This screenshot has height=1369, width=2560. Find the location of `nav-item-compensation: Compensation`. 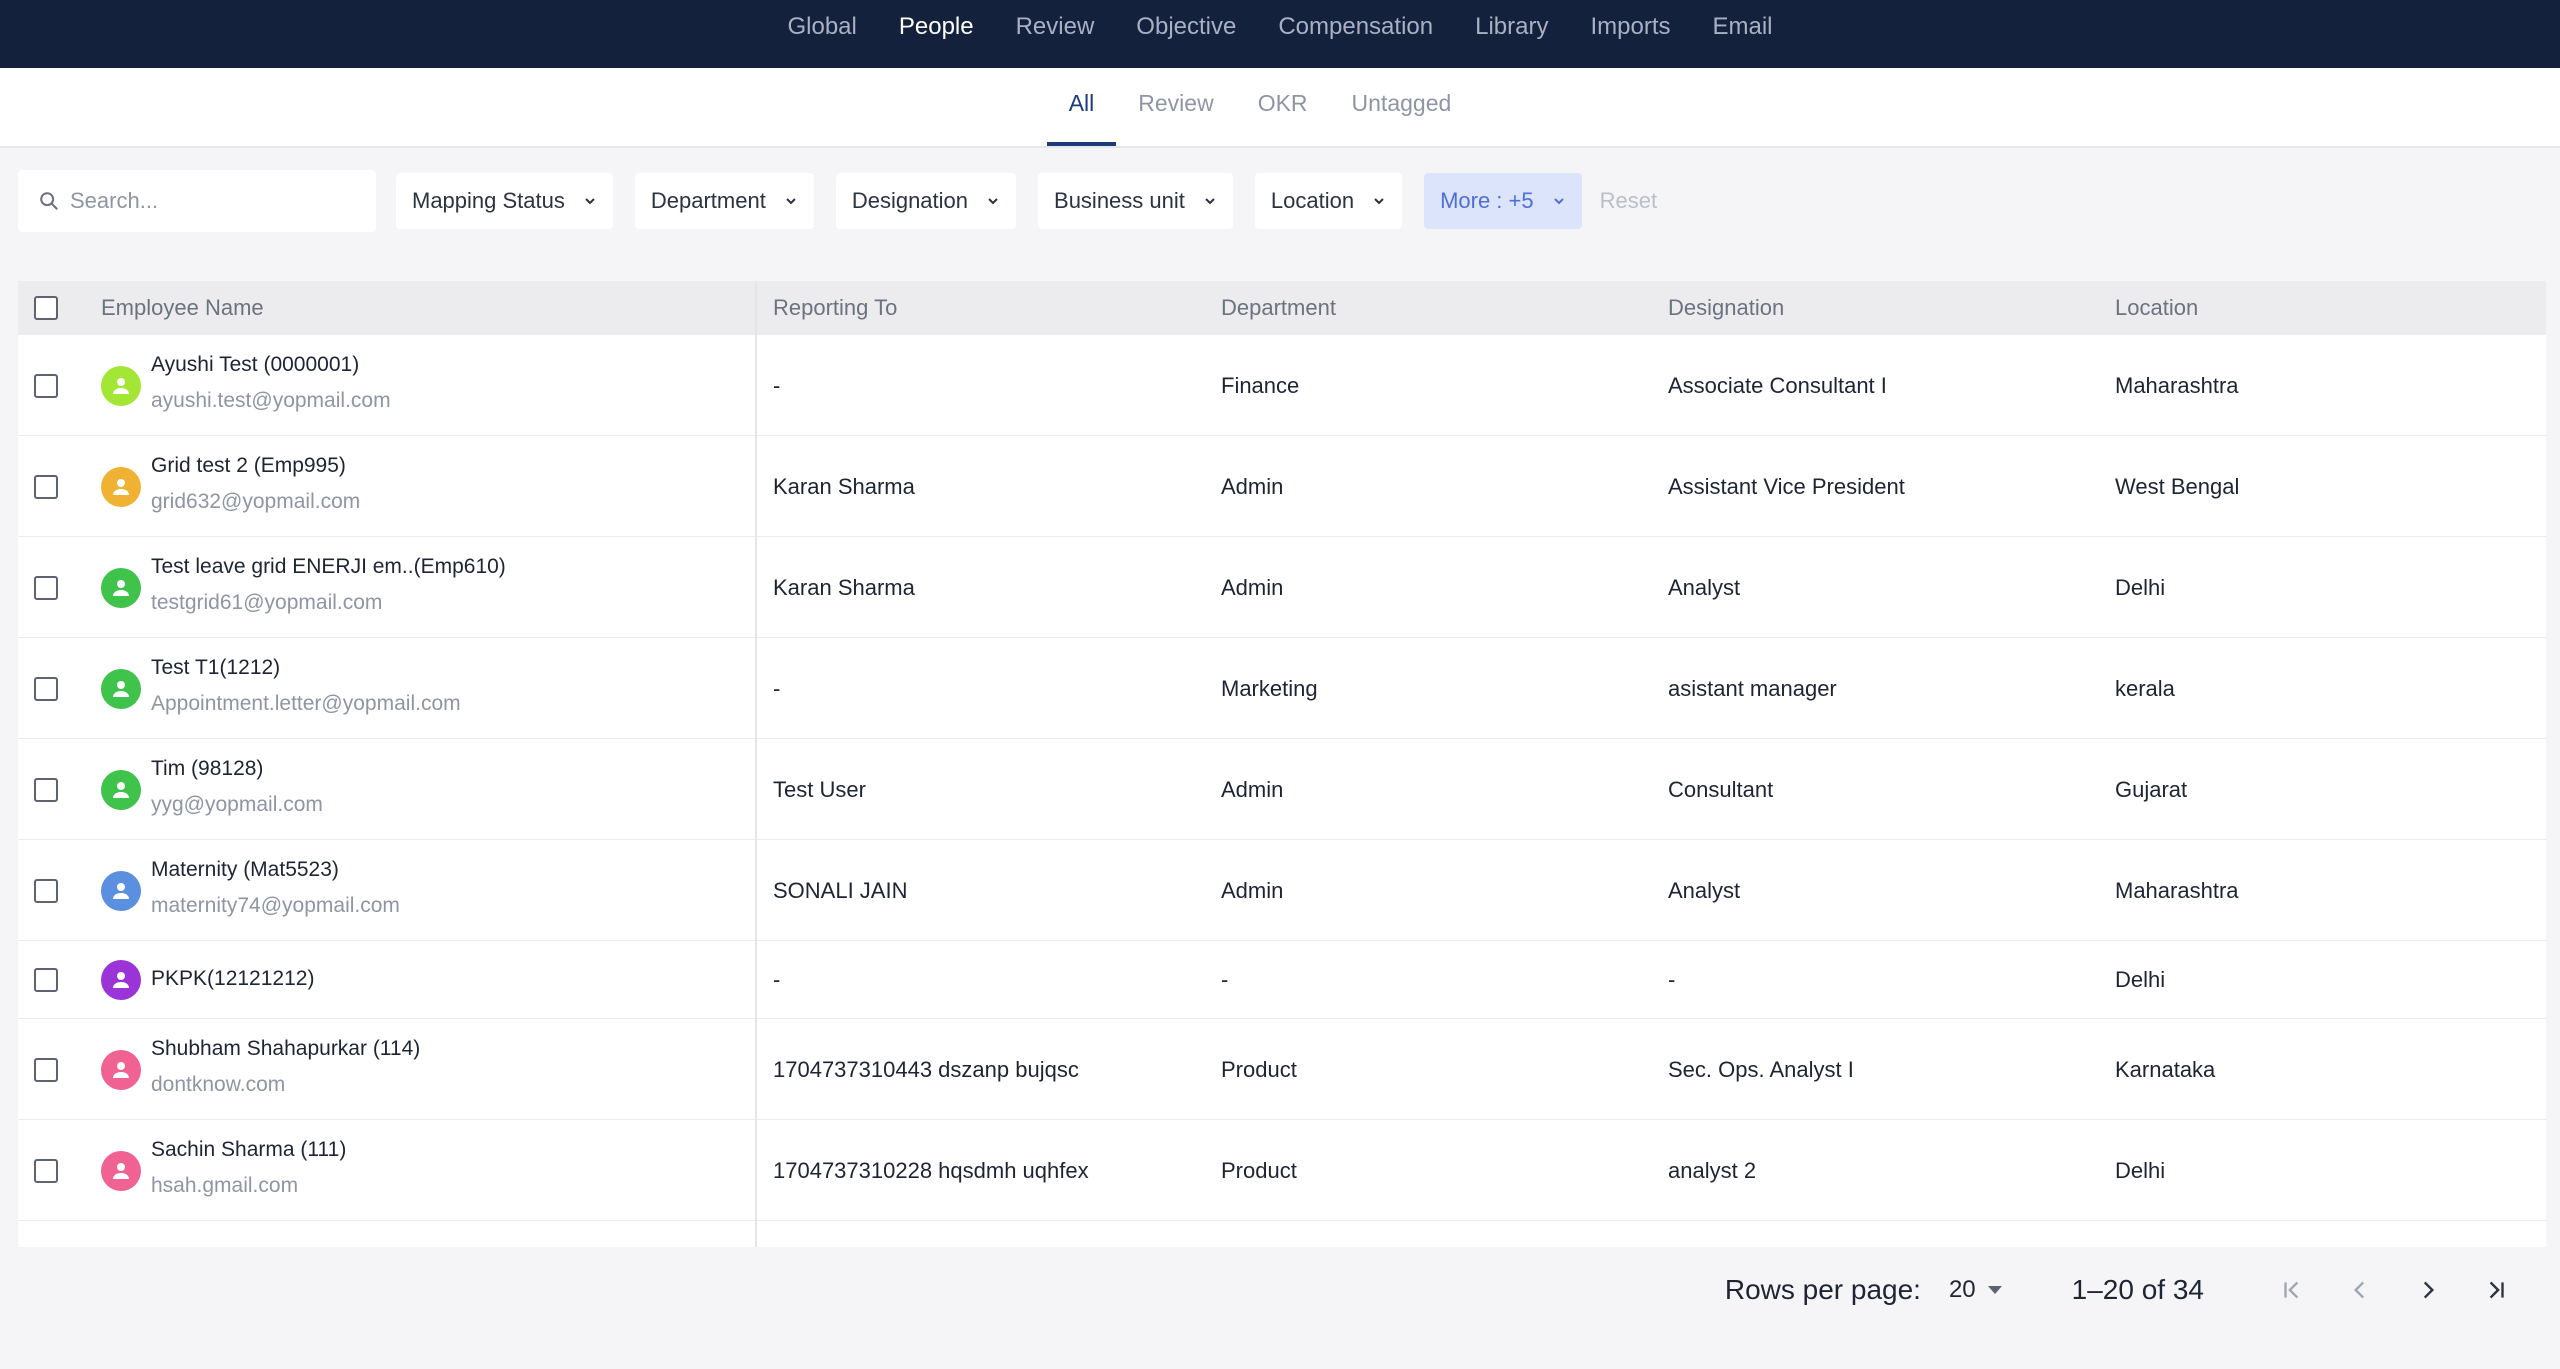

nav-item-compensation: Compensation is located at coordinates (1355, 27).